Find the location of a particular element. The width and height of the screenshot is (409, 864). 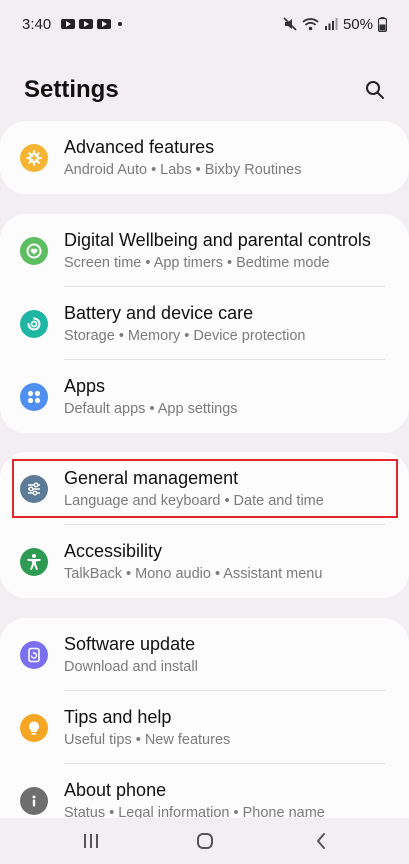

lightbulb-icon is located at coordinates (33, 728).